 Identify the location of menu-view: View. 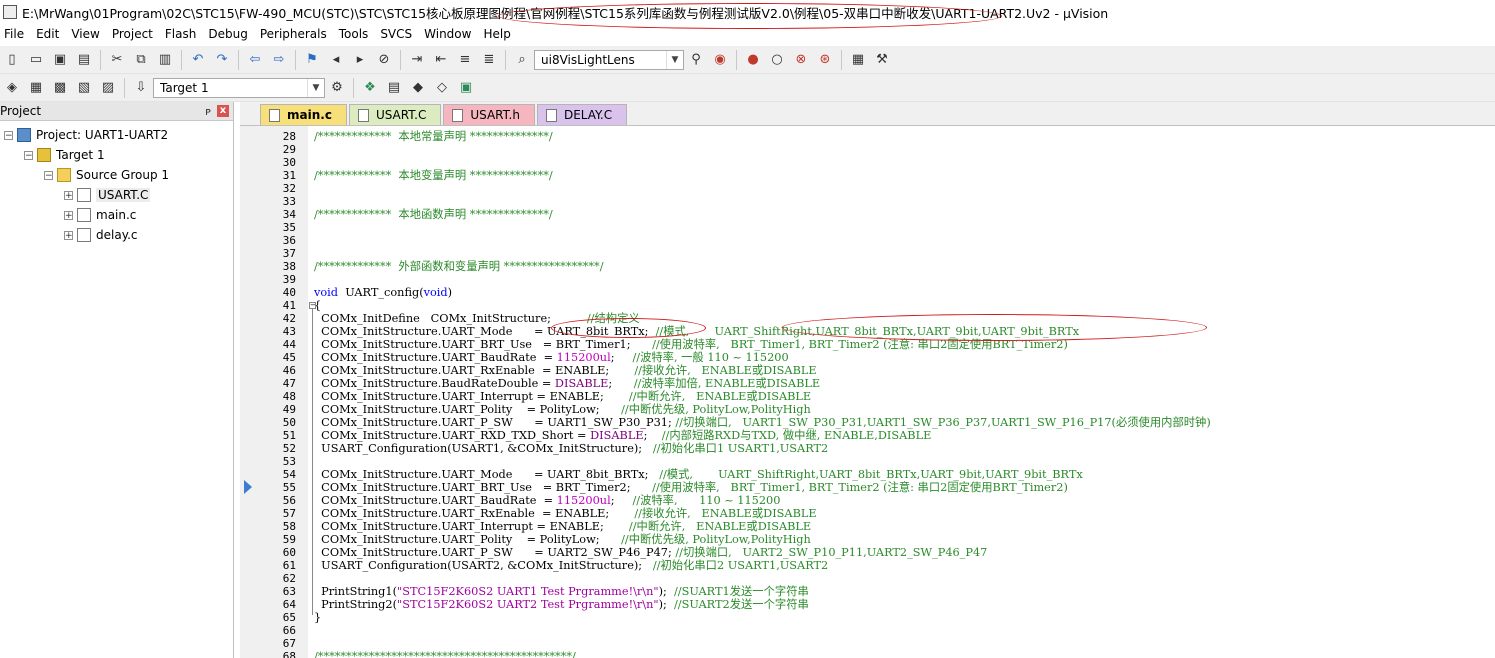
(89, 34).